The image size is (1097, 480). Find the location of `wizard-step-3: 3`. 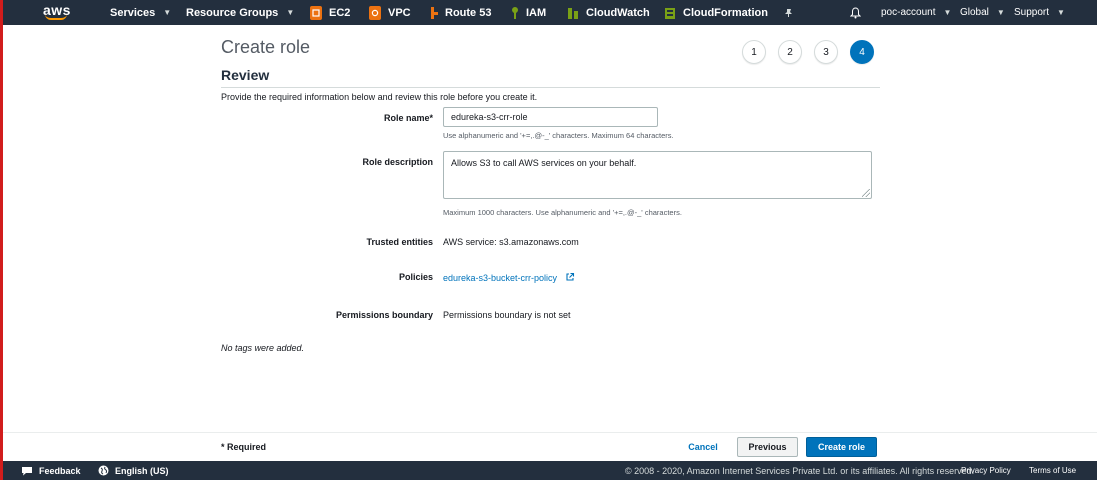

wizard-step-3: 3 is located at coordinates (826, 52).